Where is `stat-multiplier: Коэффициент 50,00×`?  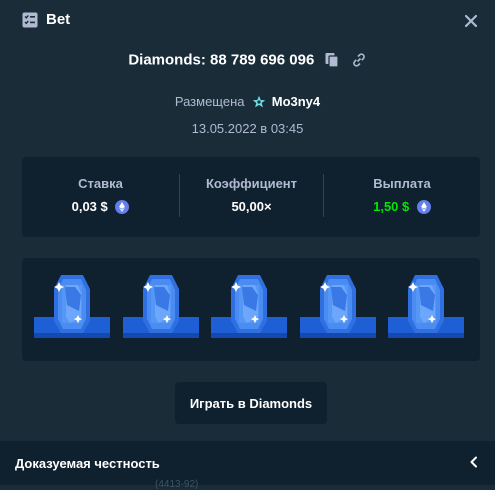 stat-multiplier: Коэффициент 50,00× is located at coordinates (251, 197).